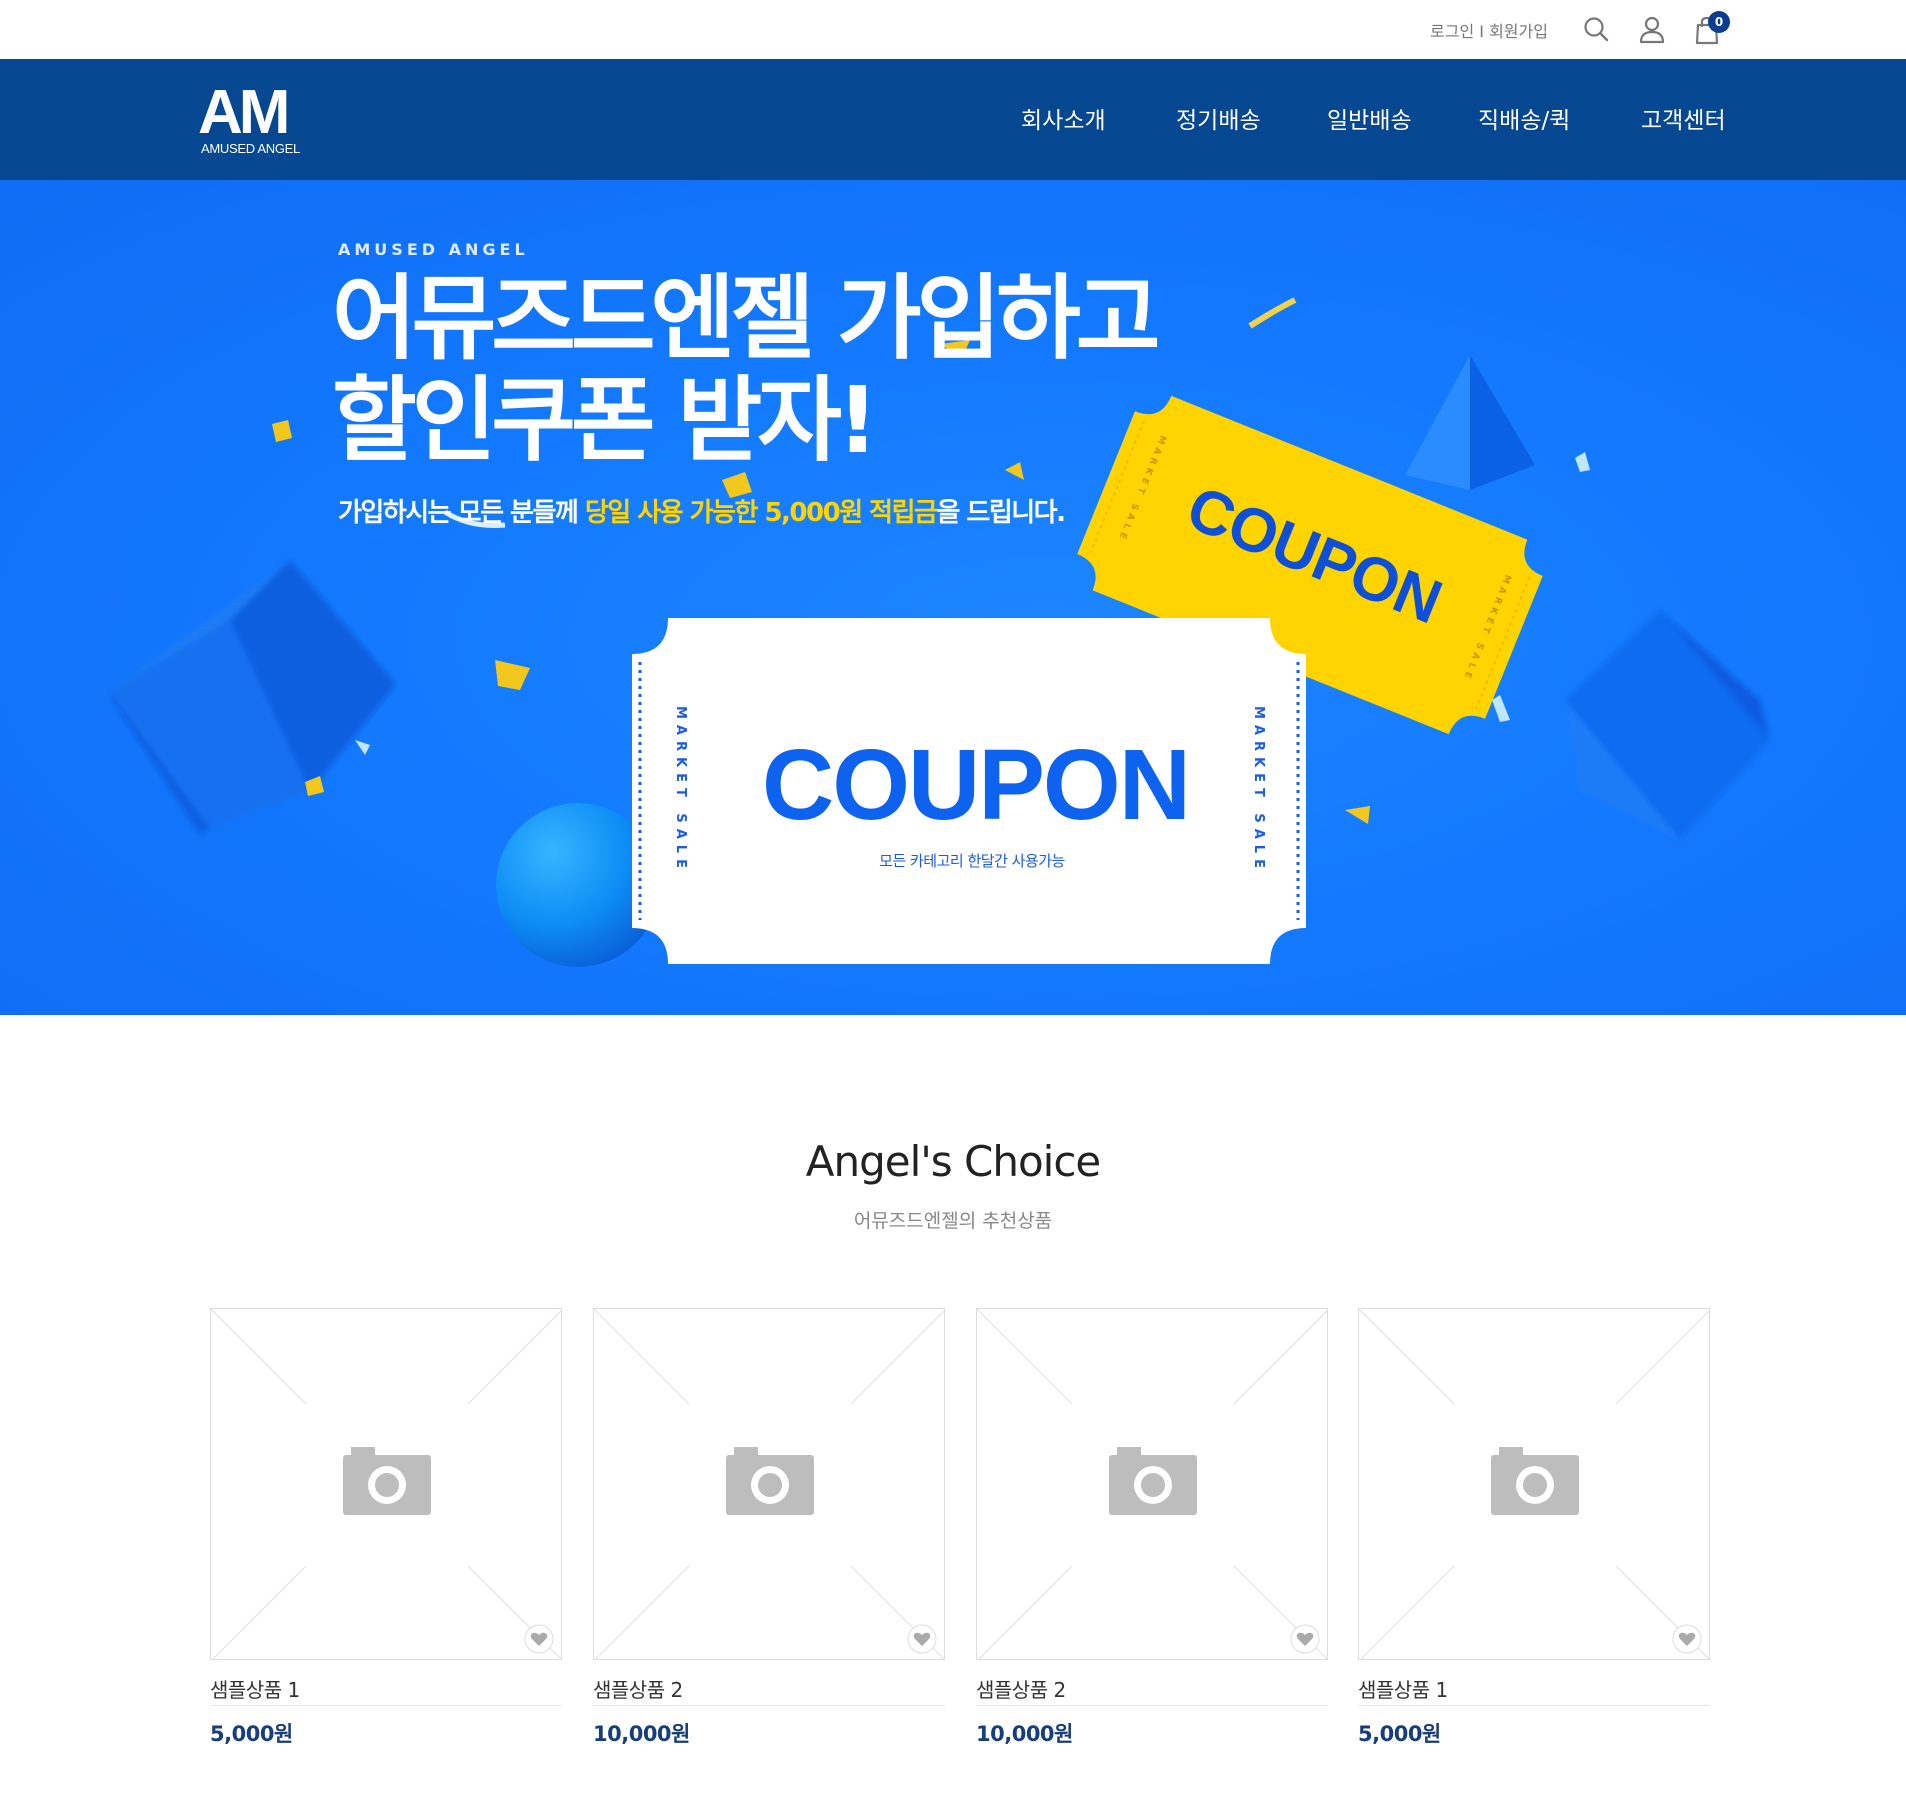  I want to click on hero-subline-highlight: 당일 사용 가능한 5,000원 적립금, so click(761, 513).